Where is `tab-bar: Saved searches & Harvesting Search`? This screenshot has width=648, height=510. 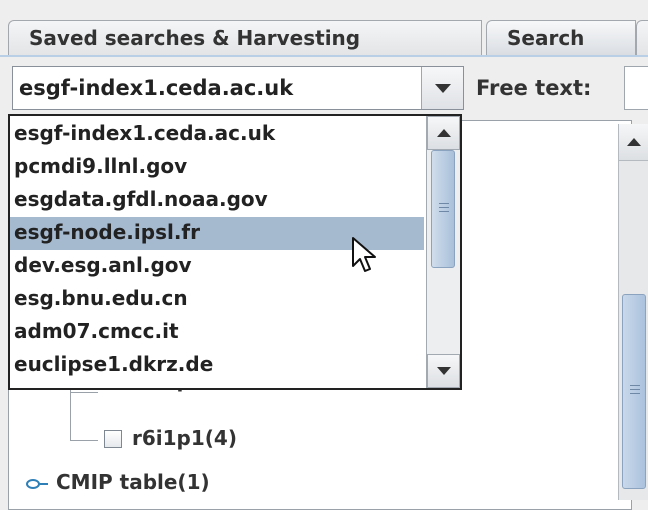 tab-bar: Saved searches & Harvesting Search is located at coordinates (324, 29).